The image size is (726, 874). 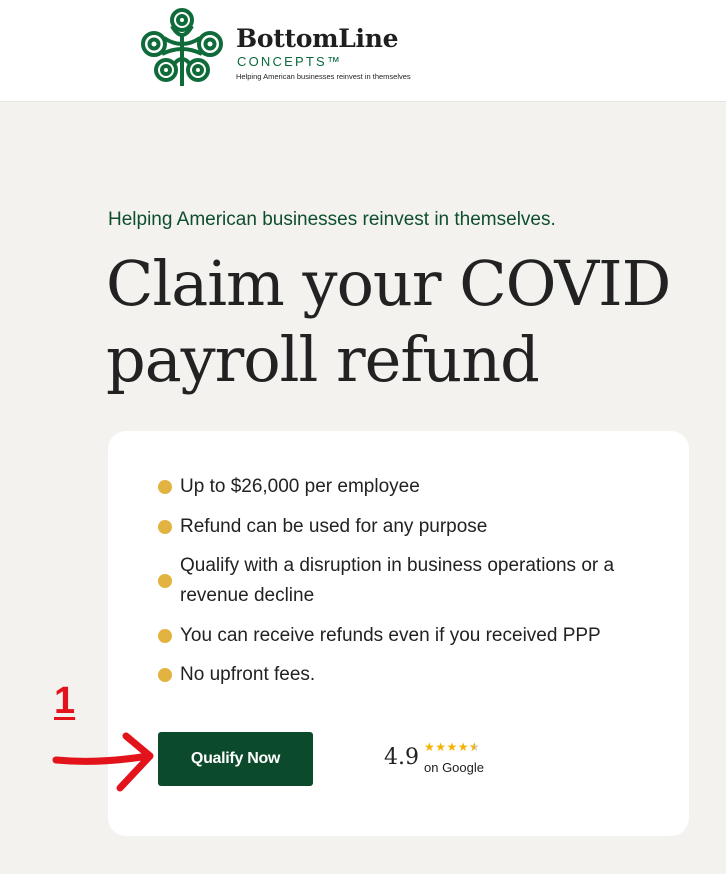 I want to click on list-item: No upfront fees., so click(x=403, y=675).